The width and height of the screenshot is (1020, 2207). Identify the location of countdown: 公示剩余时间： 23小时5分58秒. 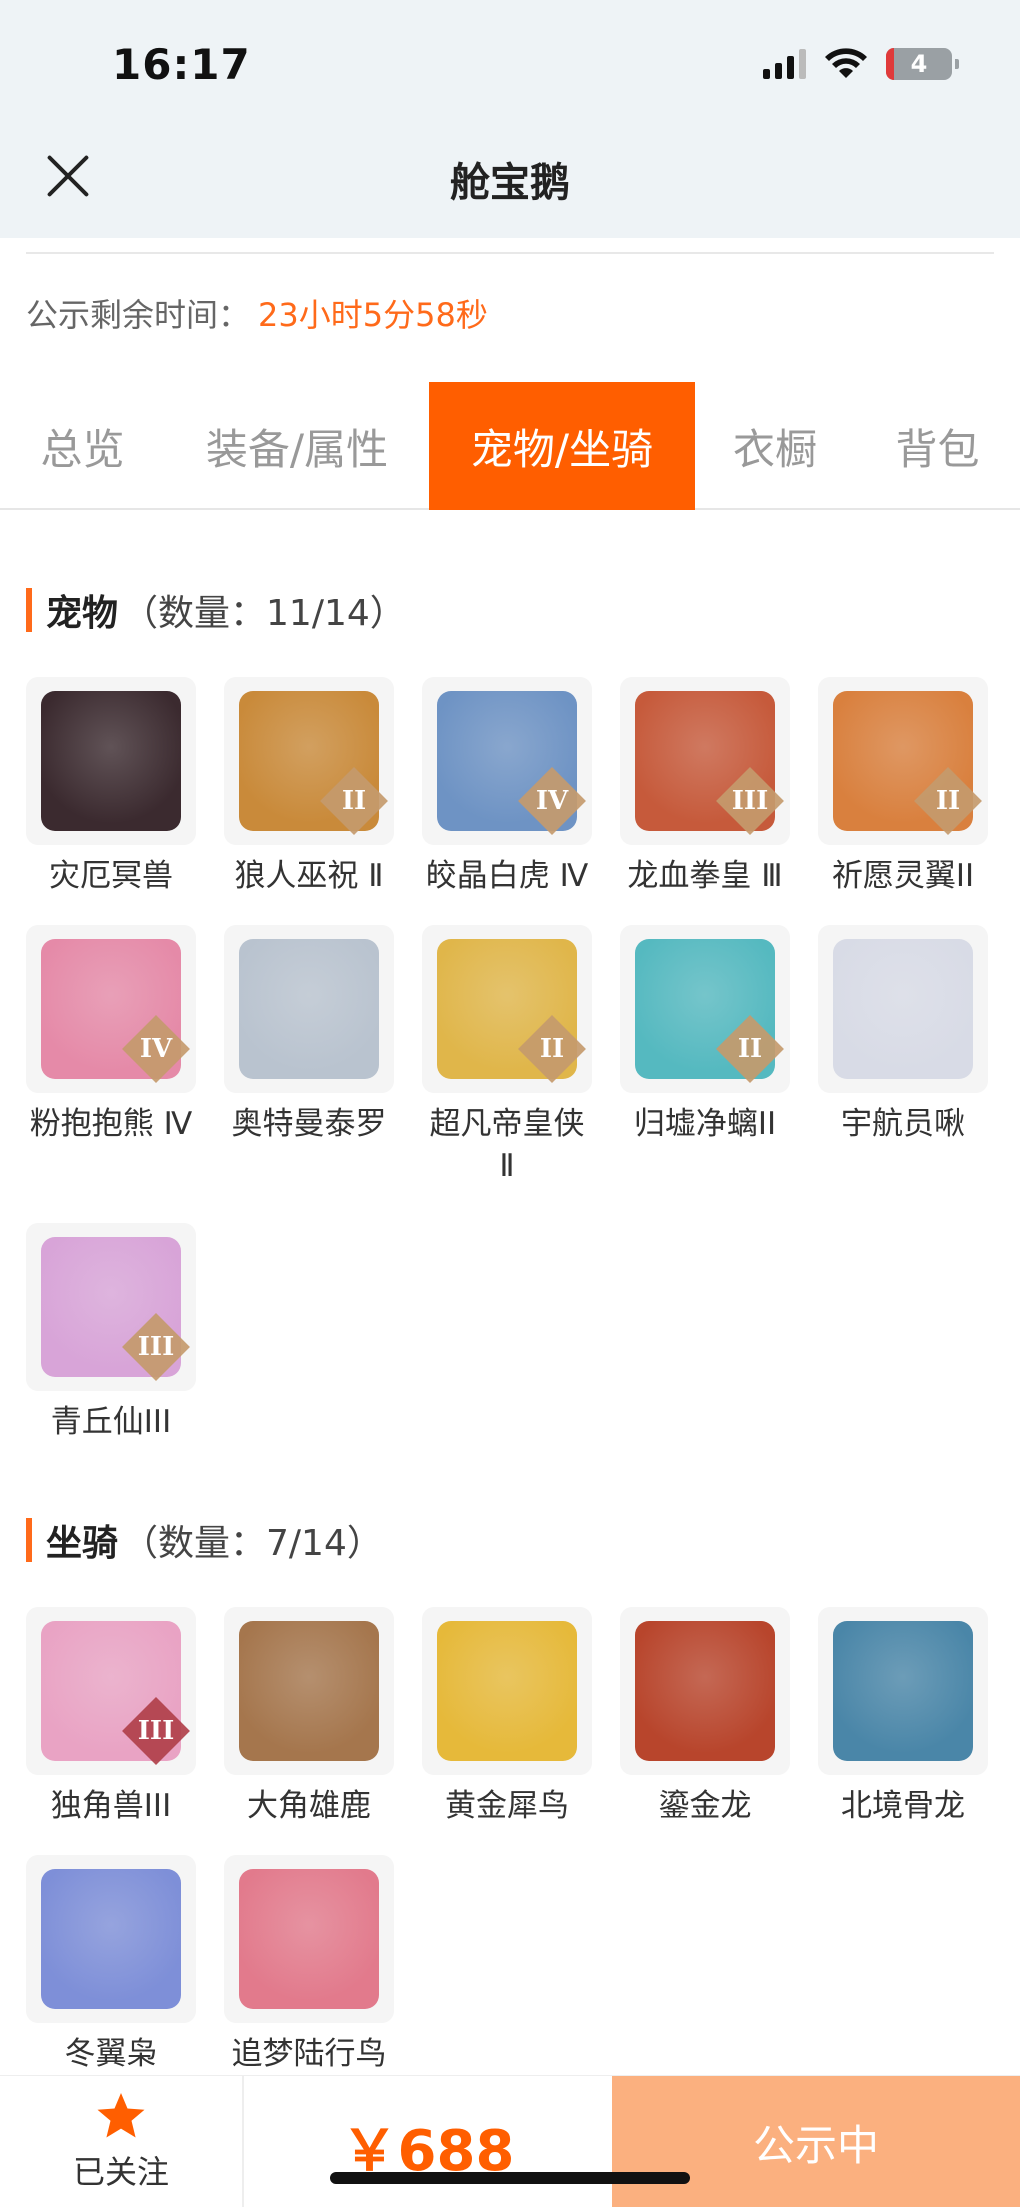
(257, 313).